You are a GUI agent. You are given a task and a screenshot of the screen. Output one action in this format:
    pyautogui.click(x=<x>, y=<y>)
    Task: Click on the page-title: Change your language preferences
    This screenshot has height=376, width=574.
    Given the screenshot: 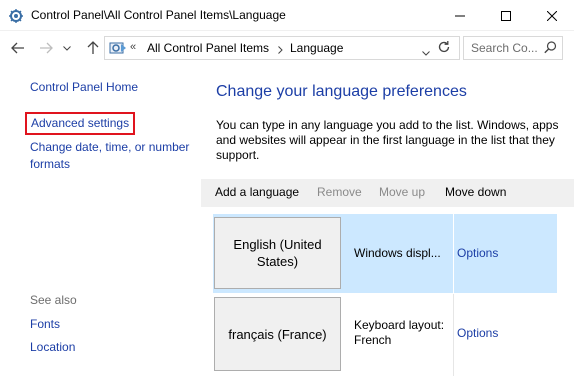 What is the action you would take?
    pyautogui.click(x=341, y=91)
    